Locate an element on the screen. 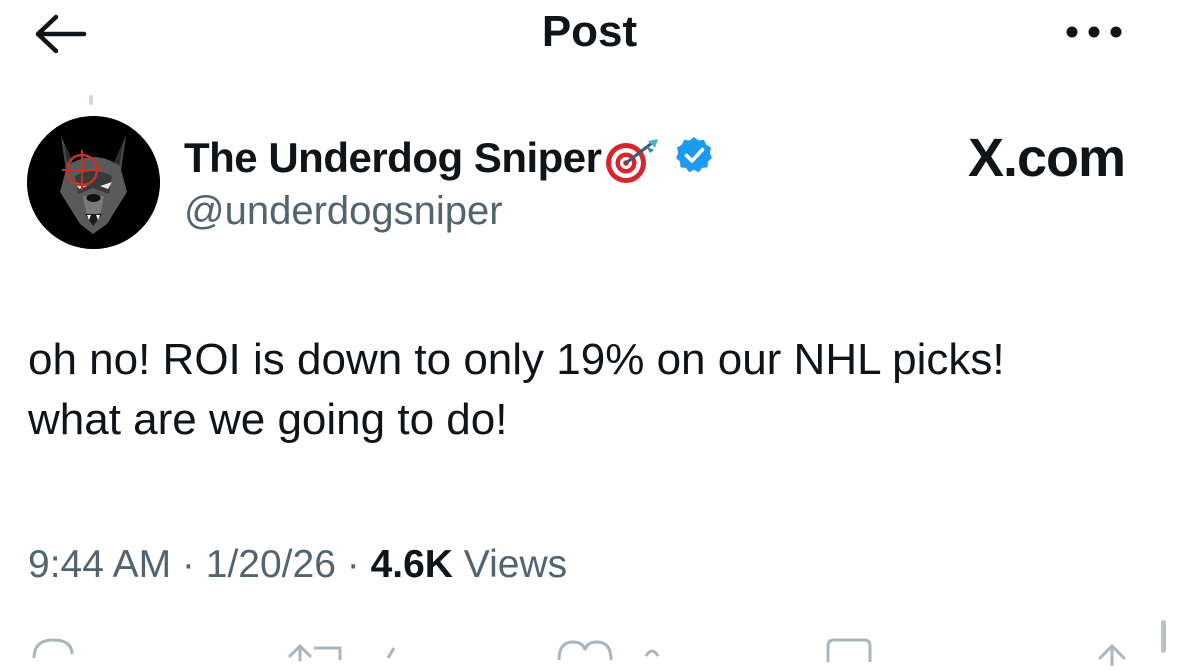 Image resolution: width=1179 pixels, height=671 pixels. verified-badge-icon is located at coordinates (694, 155).